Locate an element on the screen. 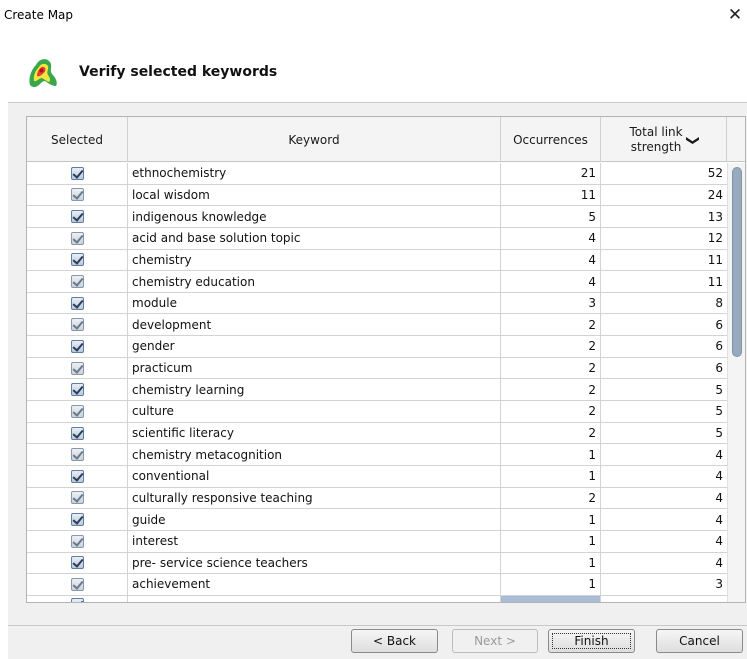 This screenshot has height=659, width=747. table-row: development 2 6 is located at coordinates (377, 325).